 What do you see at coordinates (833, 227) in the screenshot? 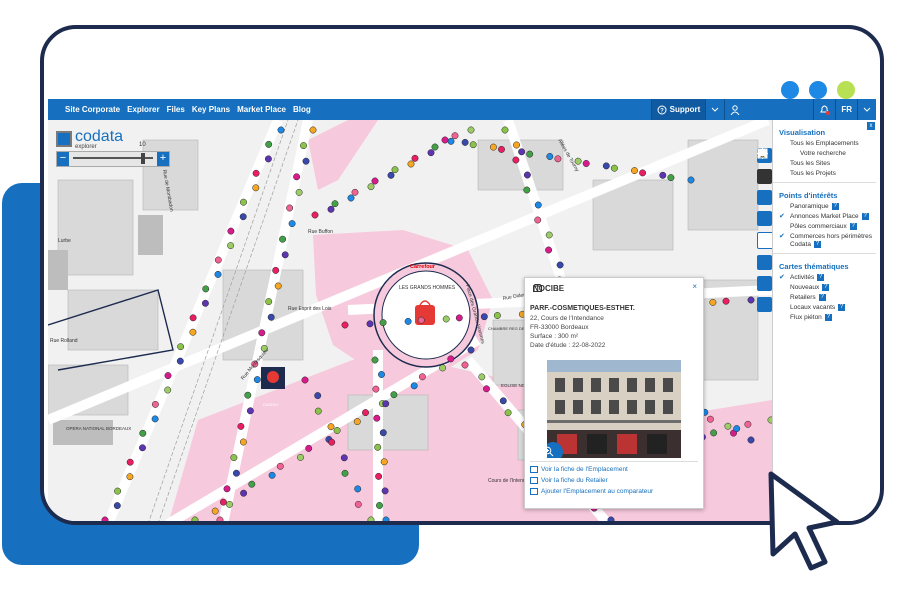
I see `poi-poles: Pôles commerciaux?` at bounding box center [833, 227].